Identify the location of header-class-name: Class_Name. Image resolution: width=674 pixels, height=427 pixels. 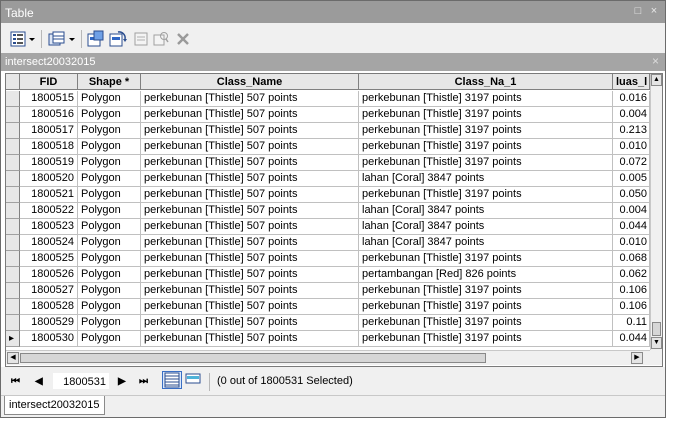
(250, 82).